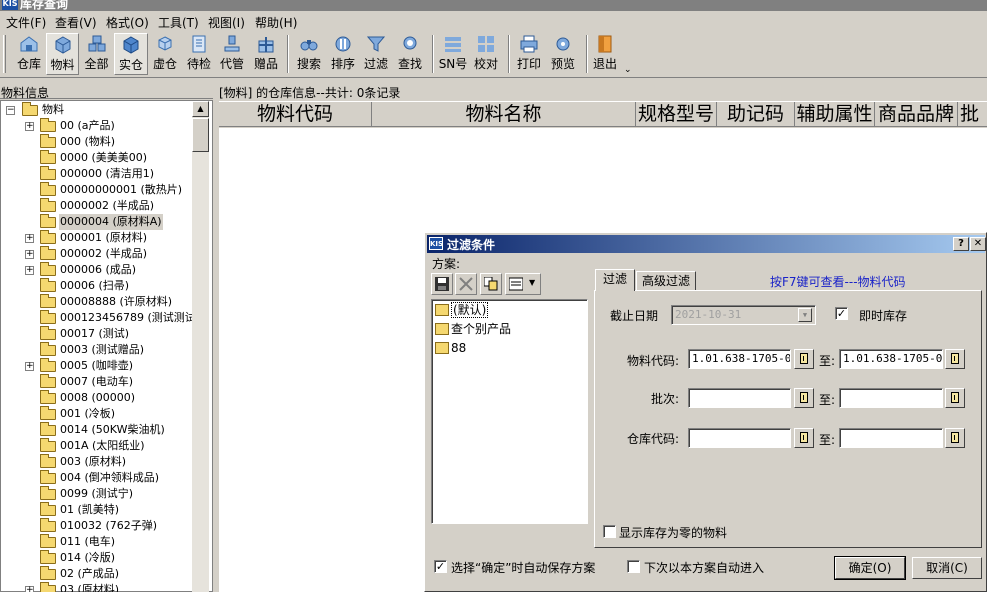 This screenshot has height=592, width=987. Describe the element at coordinates (440, 566) in the screenshot. I see `autosave-scheme-checkbox: ✓` at that location.